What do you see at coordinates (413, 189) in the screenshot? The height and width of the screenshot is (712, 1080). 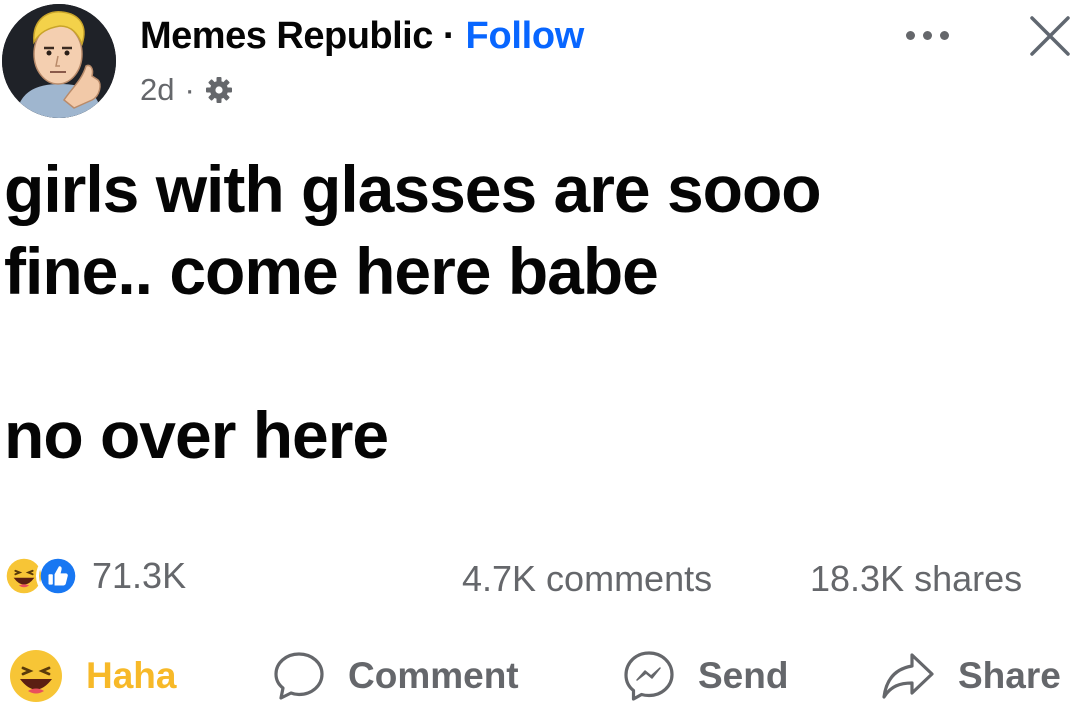 I see `post-text-line: girls with glasses are sooo` at bounding box center [413, 189].